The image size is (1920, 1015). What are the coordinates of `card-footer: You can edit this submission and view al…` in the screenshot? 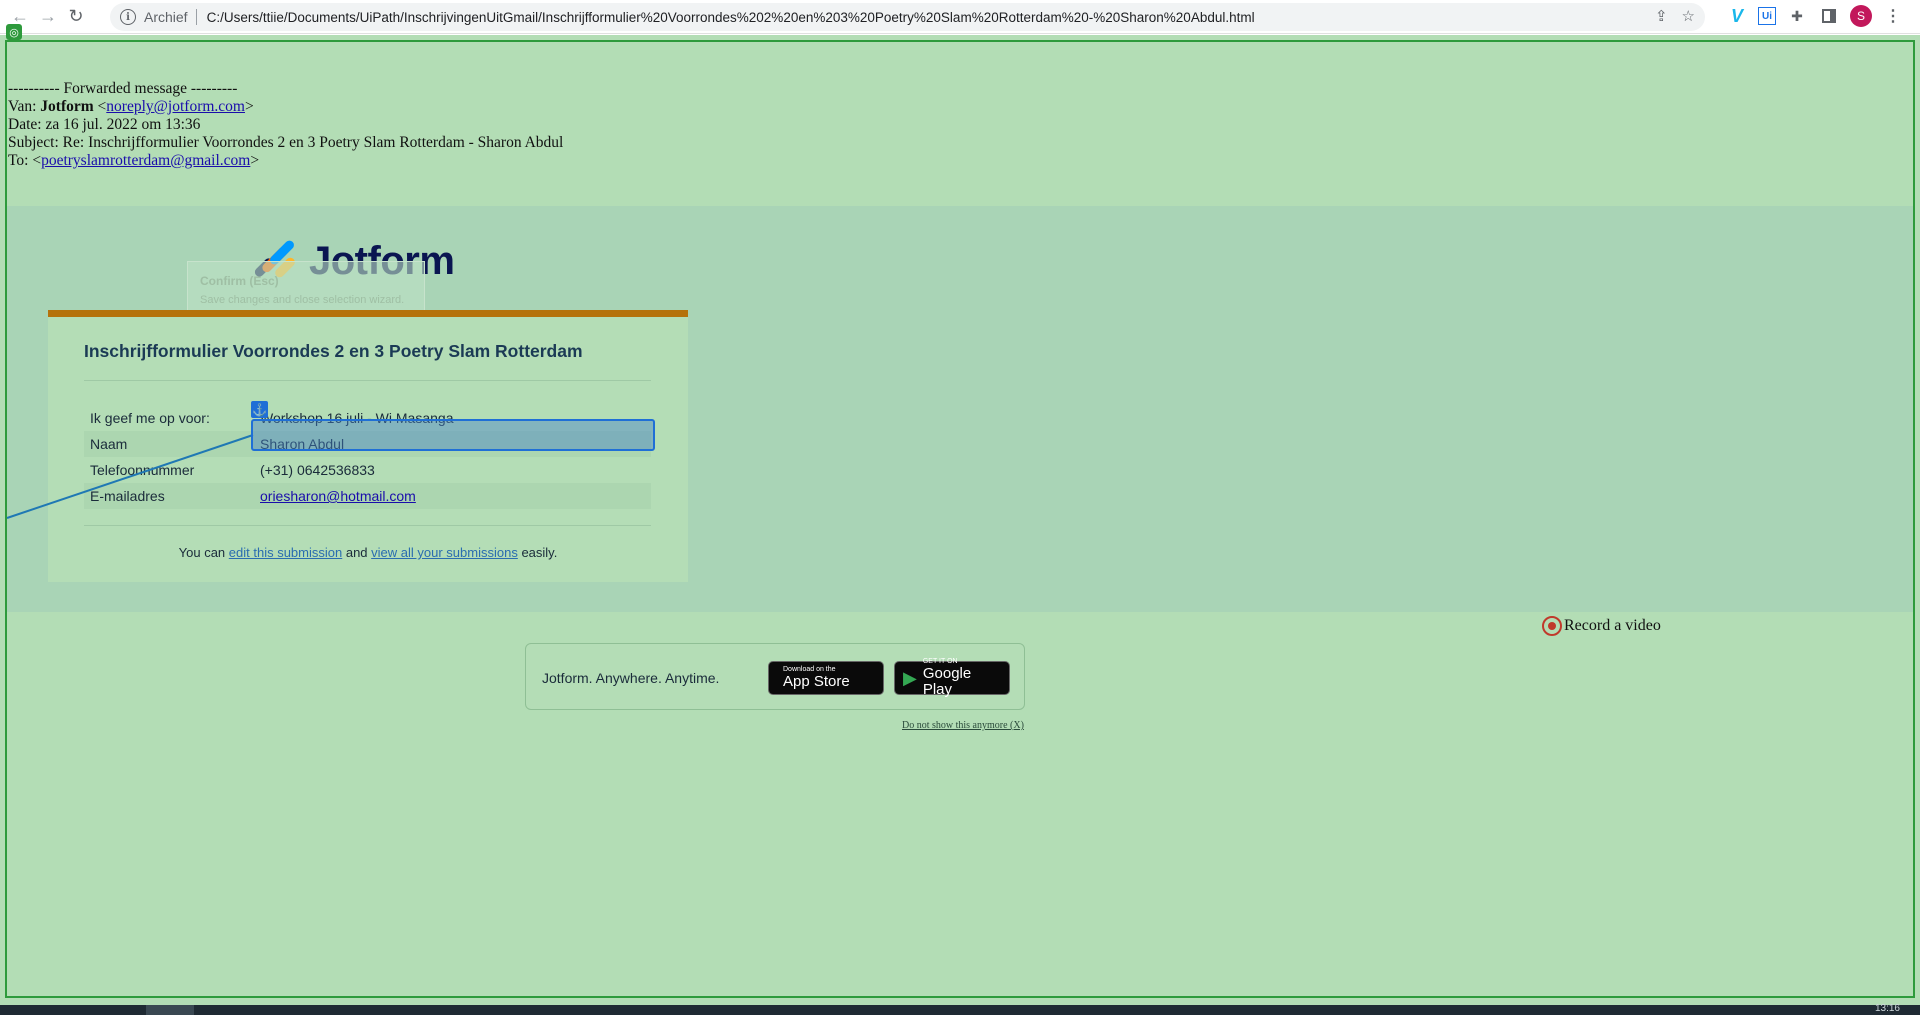 It's located at (368, 552).